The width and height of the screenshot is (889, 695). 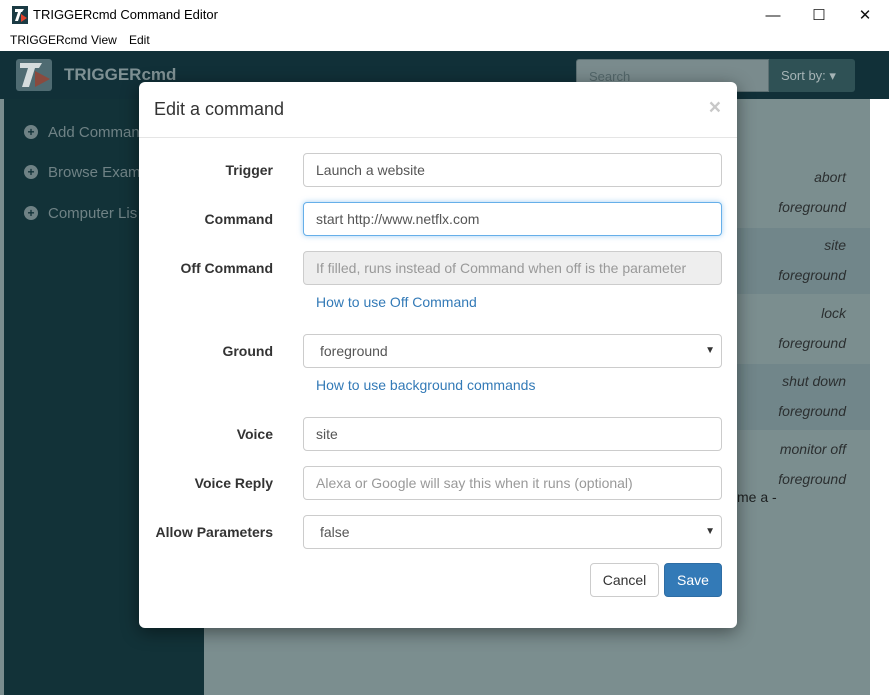 What do you see at coordinates (512, 351) in the screenshot?
I see `ground-select: foreground ▼` at bounding box center [512, 351].